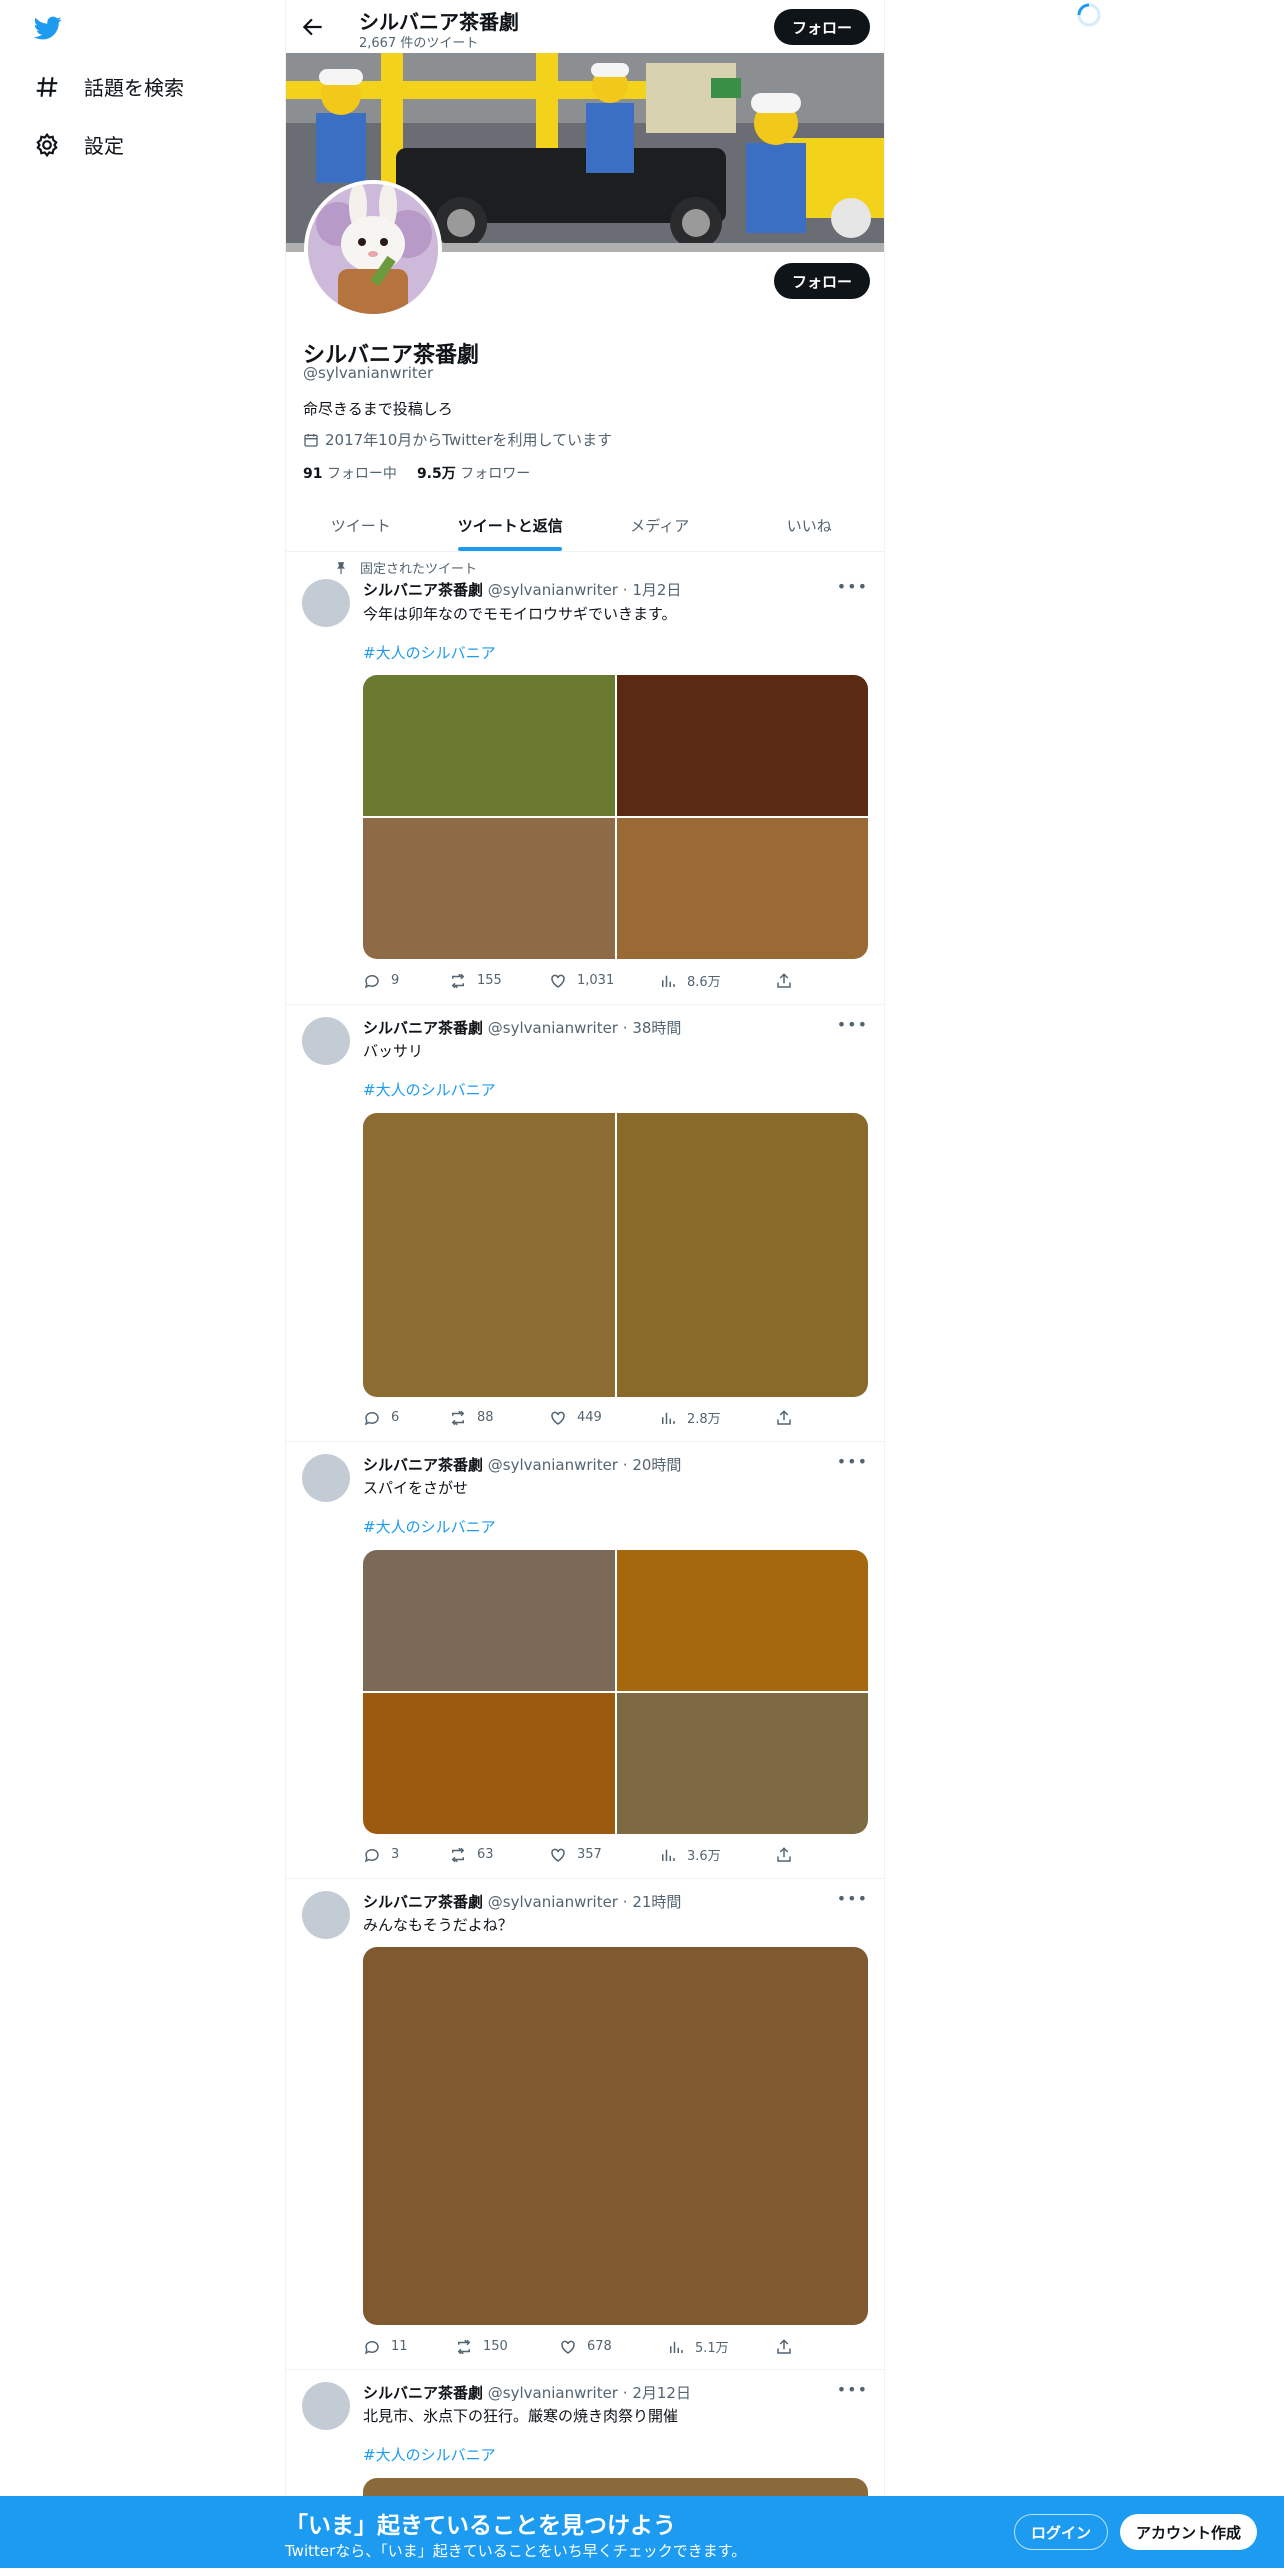 This screenshot has width=1284, height=2568. I want to click on views-button: 8.6万, so click(717, 980).